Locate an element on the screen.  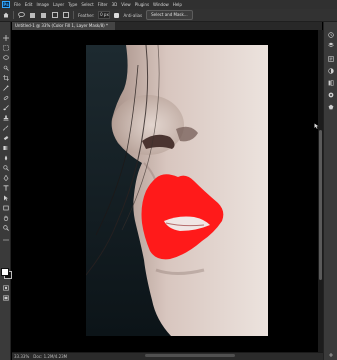
menu-layer: Layer is located at coordinates (58, 4).